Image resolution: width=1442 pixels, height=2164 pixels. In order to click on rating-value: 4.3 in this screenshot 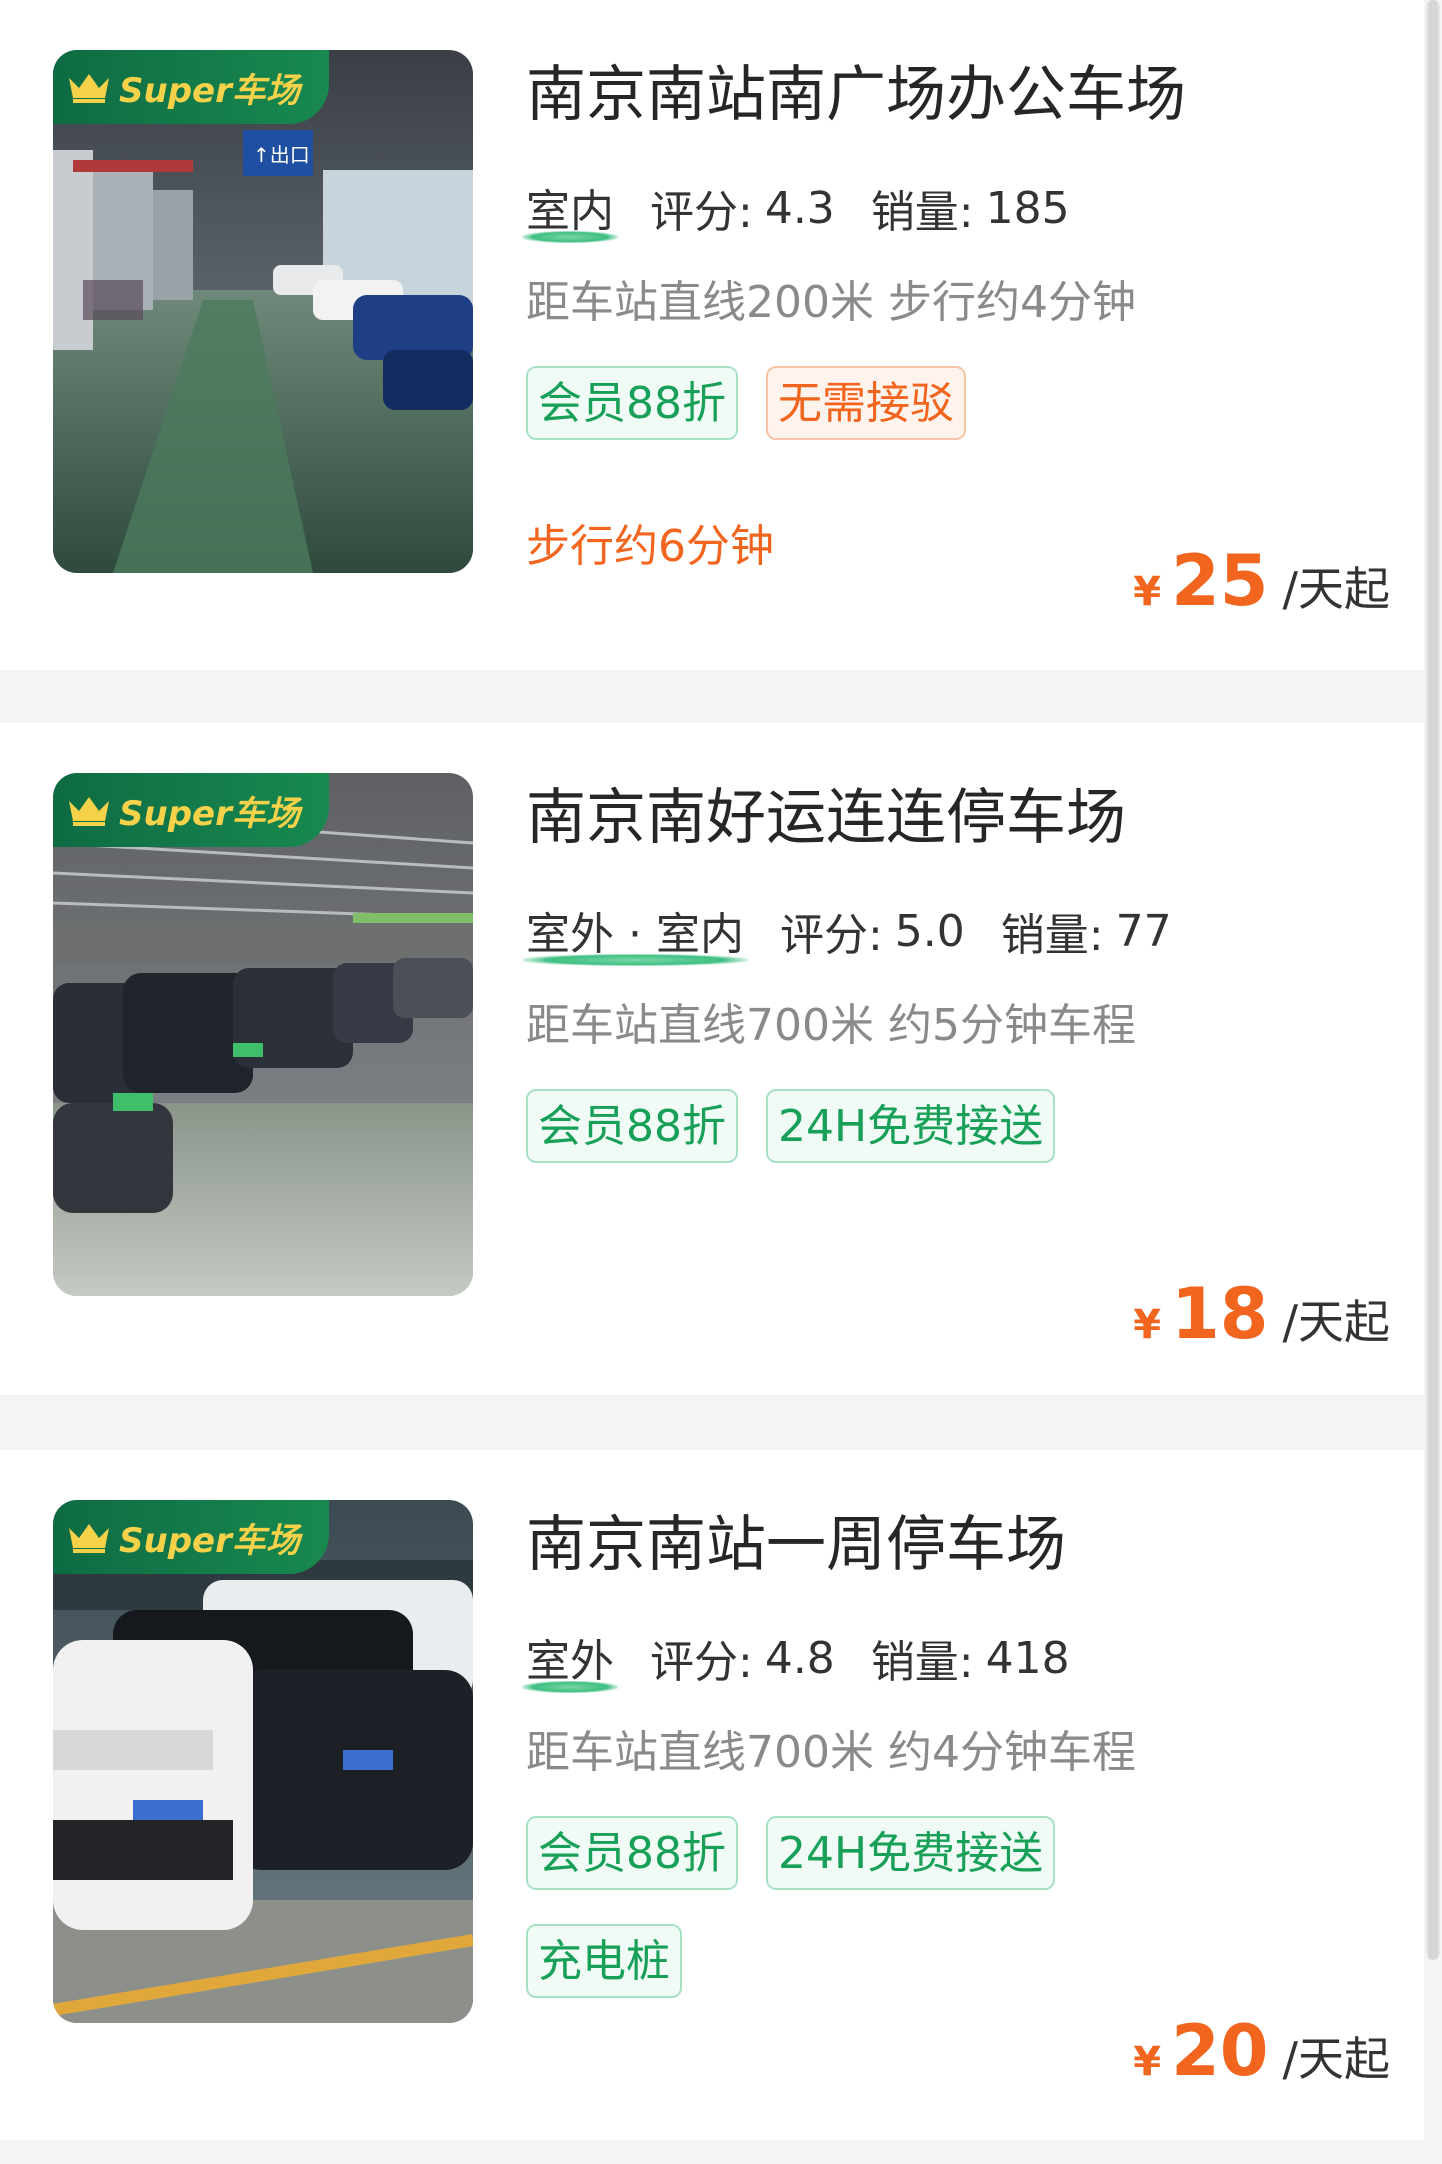, I will do `click(799, 208)`.